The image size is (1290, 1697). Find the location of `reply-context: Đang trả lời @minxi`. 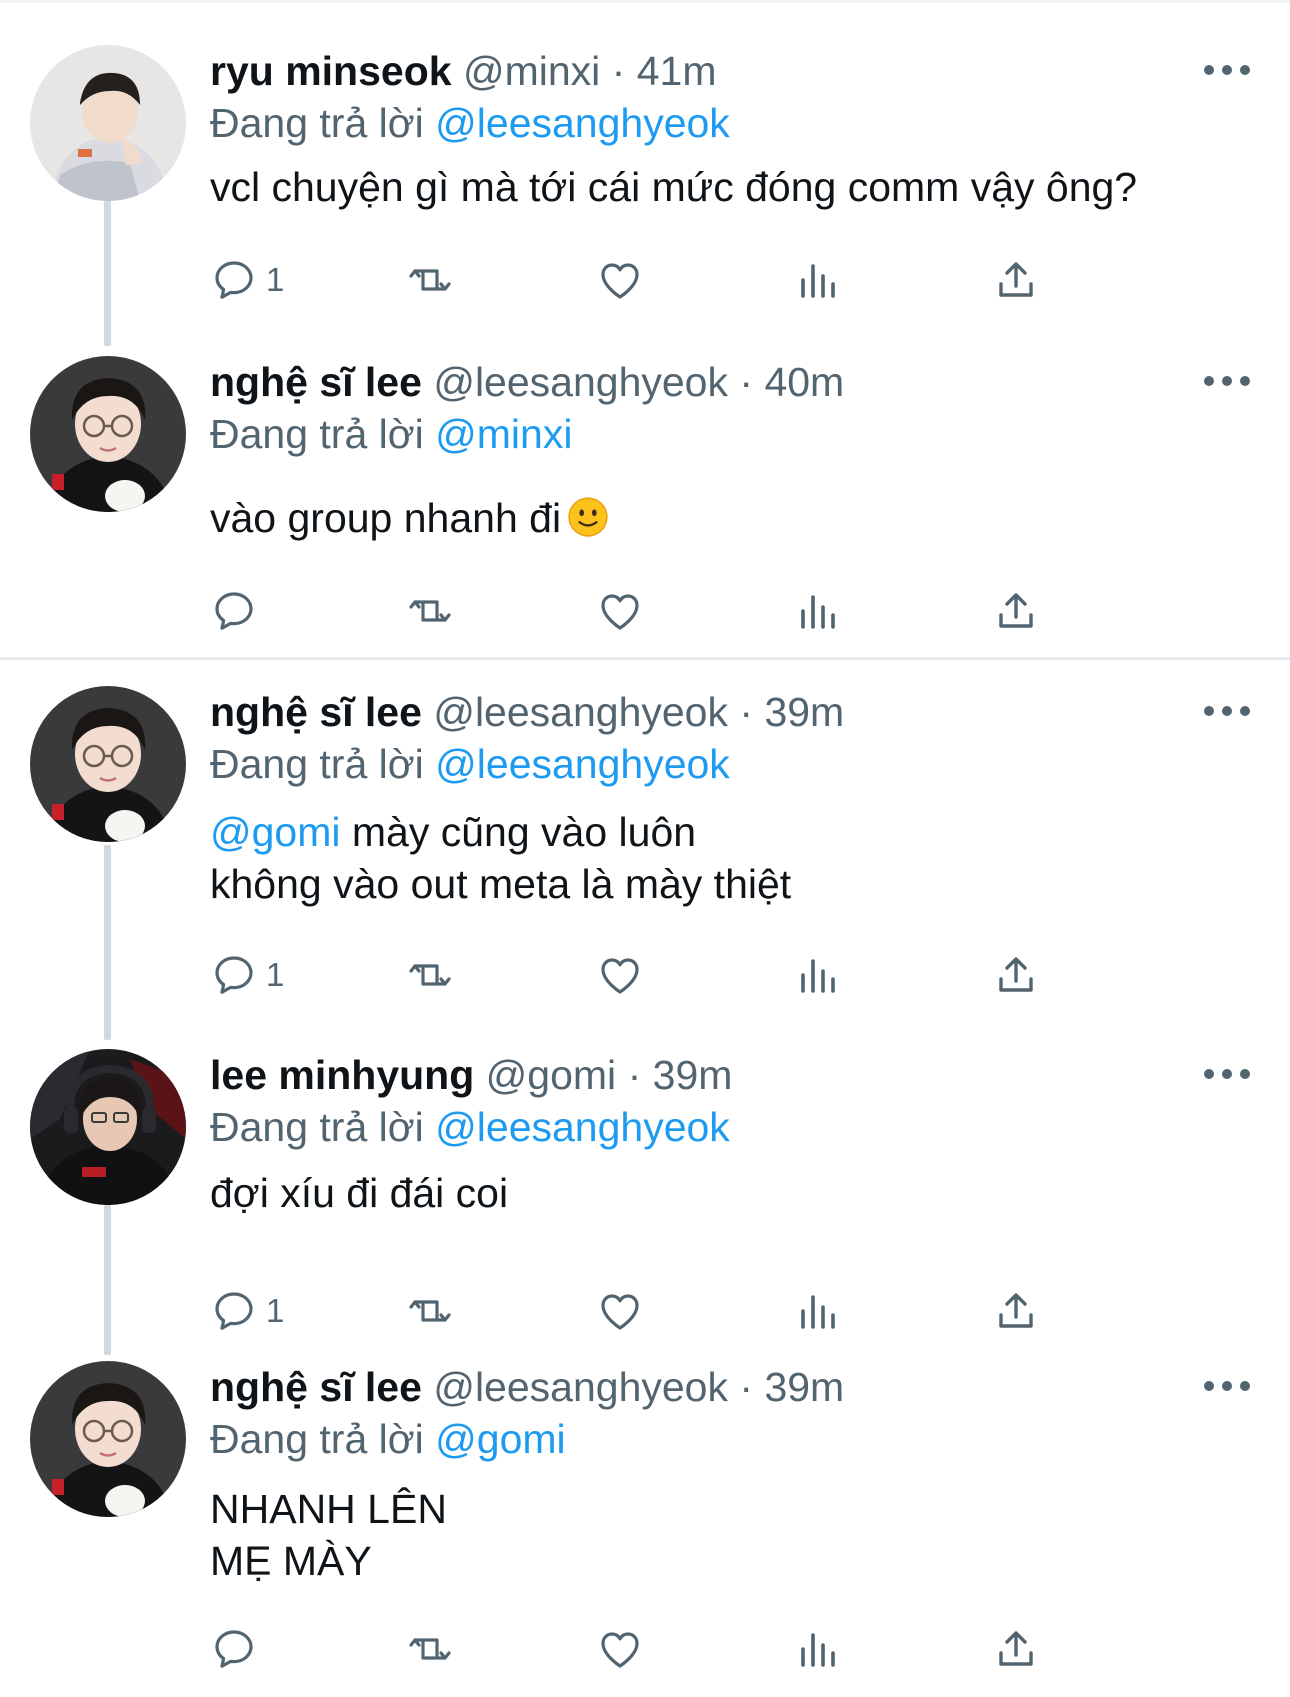

reply-context: Đang trả lời @minxi is located at coordinates (391, 434).